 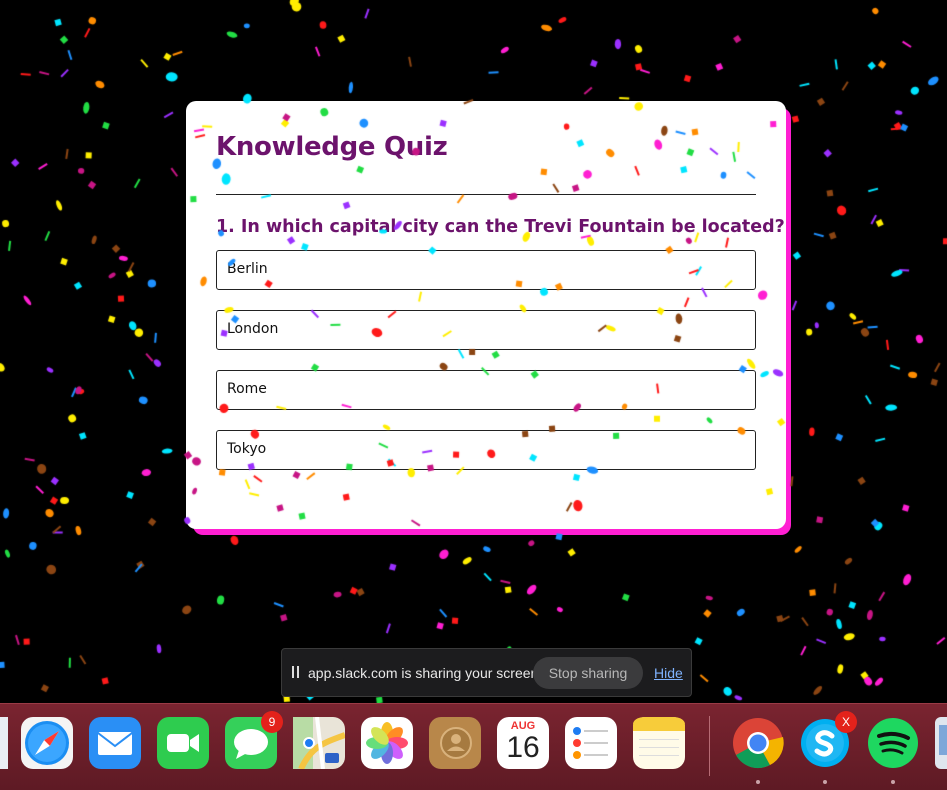 I want to click on dock-facetime, so click(x=183, y=743).